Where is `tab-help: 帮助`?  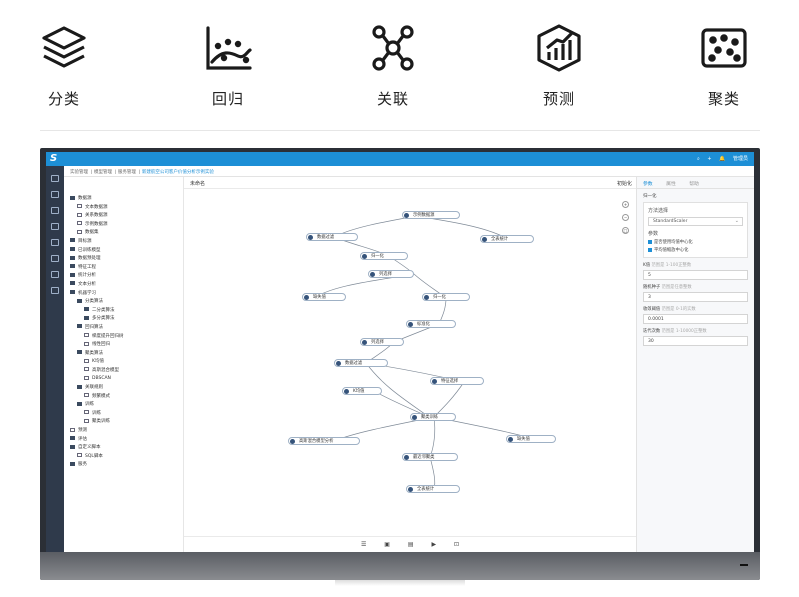
tab-help: 帮助 is located at coordinates (694, 184).